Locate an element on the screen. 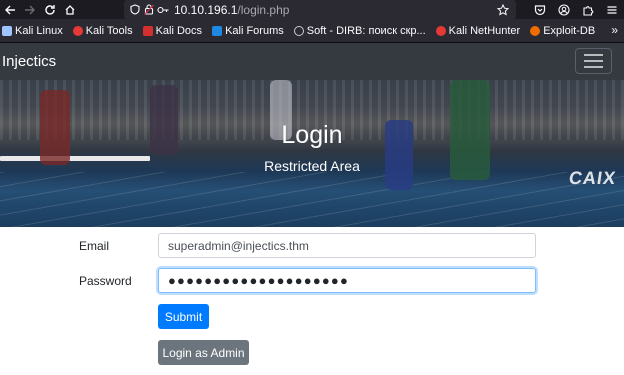  submit-button: Submit is located at coordinates (183, 316).